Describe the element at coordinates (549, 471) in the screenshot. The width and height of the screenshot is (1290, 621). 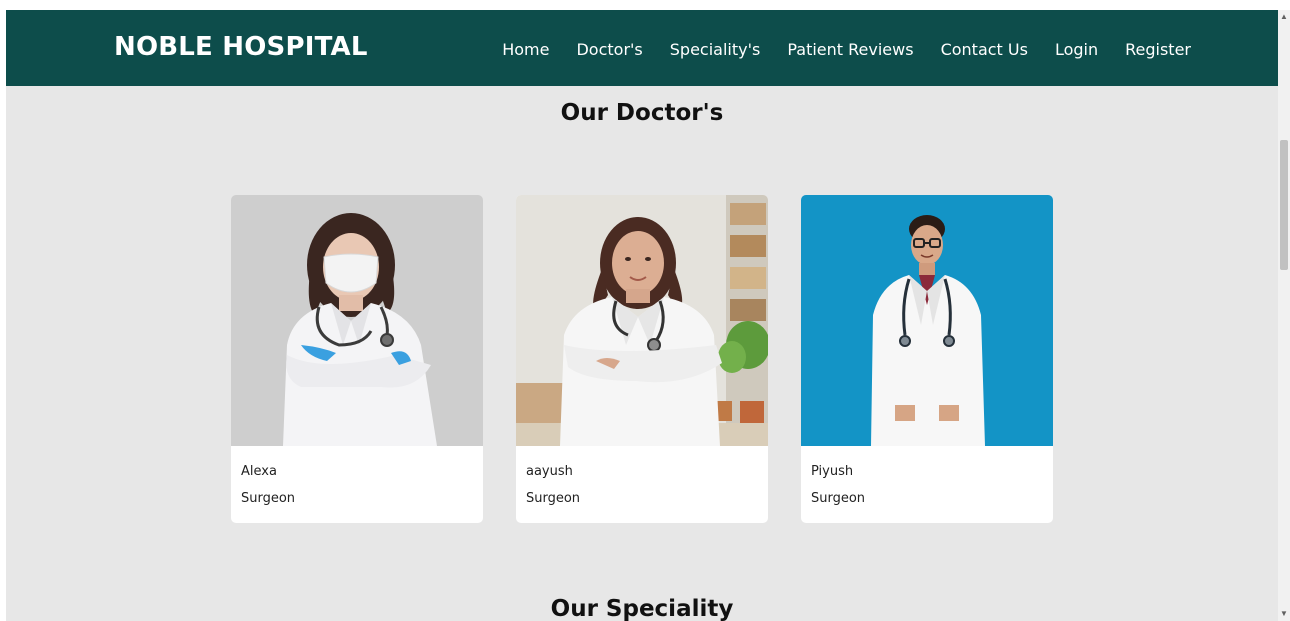
I see `doctor-name: aayush` at that location.